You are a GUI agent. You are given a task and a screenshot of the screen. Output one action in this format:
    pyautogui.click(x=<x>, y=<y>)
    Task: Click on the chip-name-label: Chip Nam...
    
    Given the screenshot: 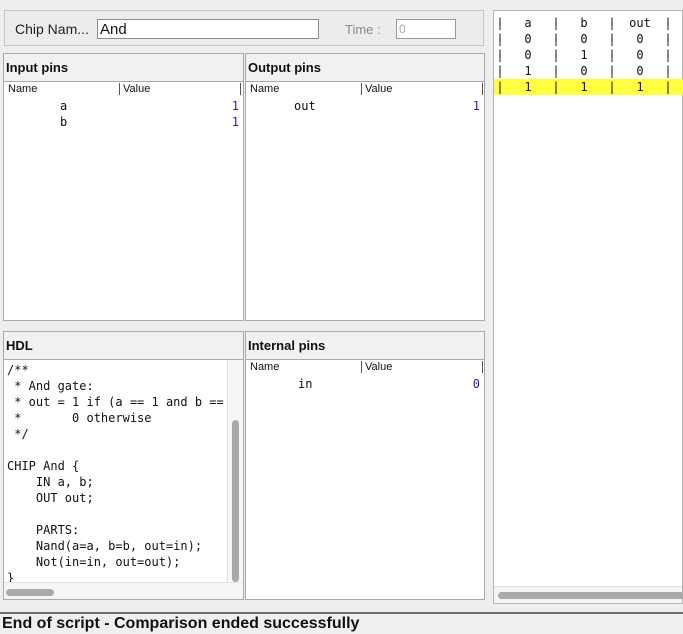 What is the action you would take?
    pyautogui.click(x=52, y=29)
    